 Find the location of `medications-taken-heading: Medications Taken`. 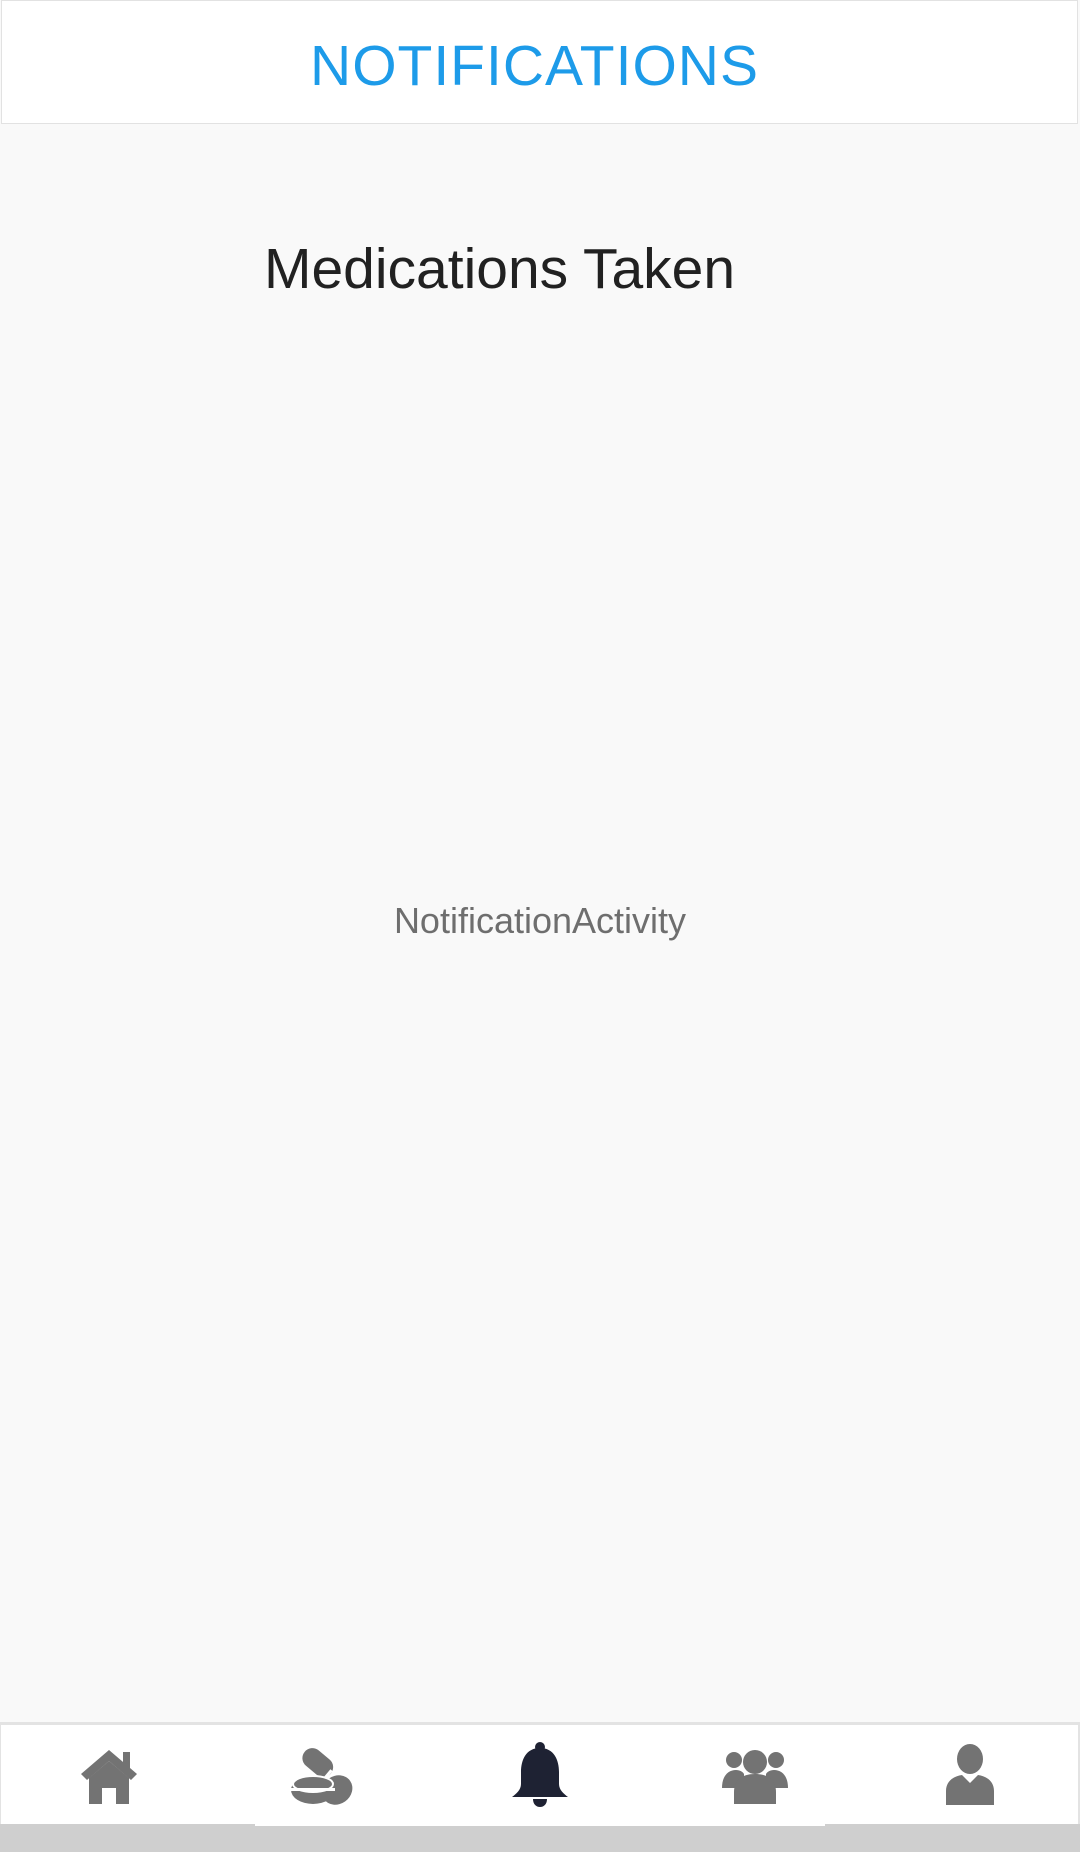

medications-taken-heading: Medications Taken is located at coordinates (500, 269).